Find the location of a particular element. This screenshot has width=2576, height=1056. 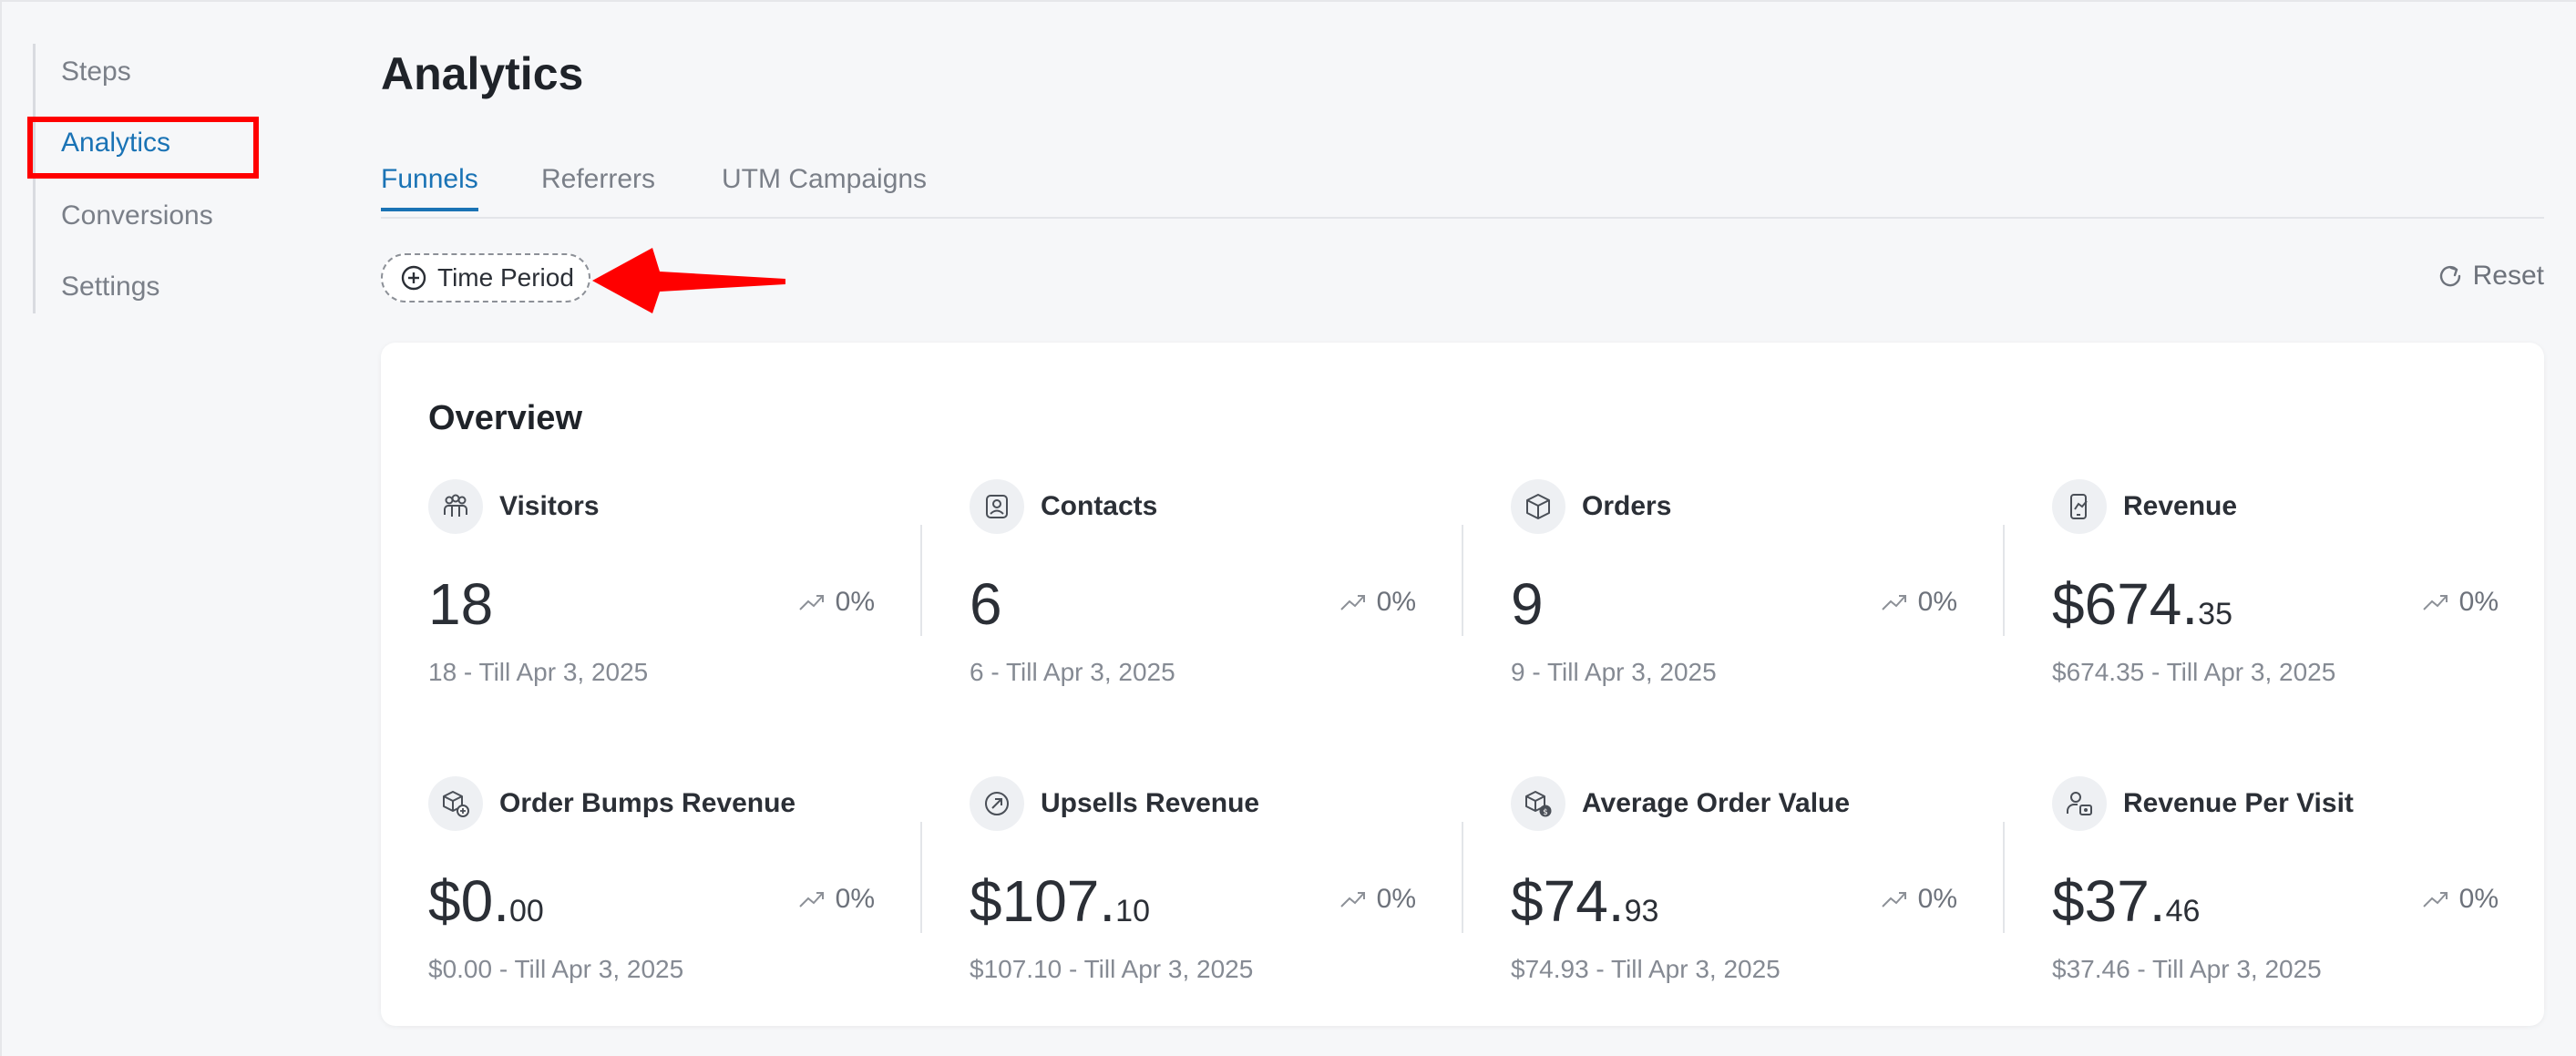

metric-visitors: Visitors 18 0% 18 - Till Apr 3, 2025 is located at coordinates (674, 589).